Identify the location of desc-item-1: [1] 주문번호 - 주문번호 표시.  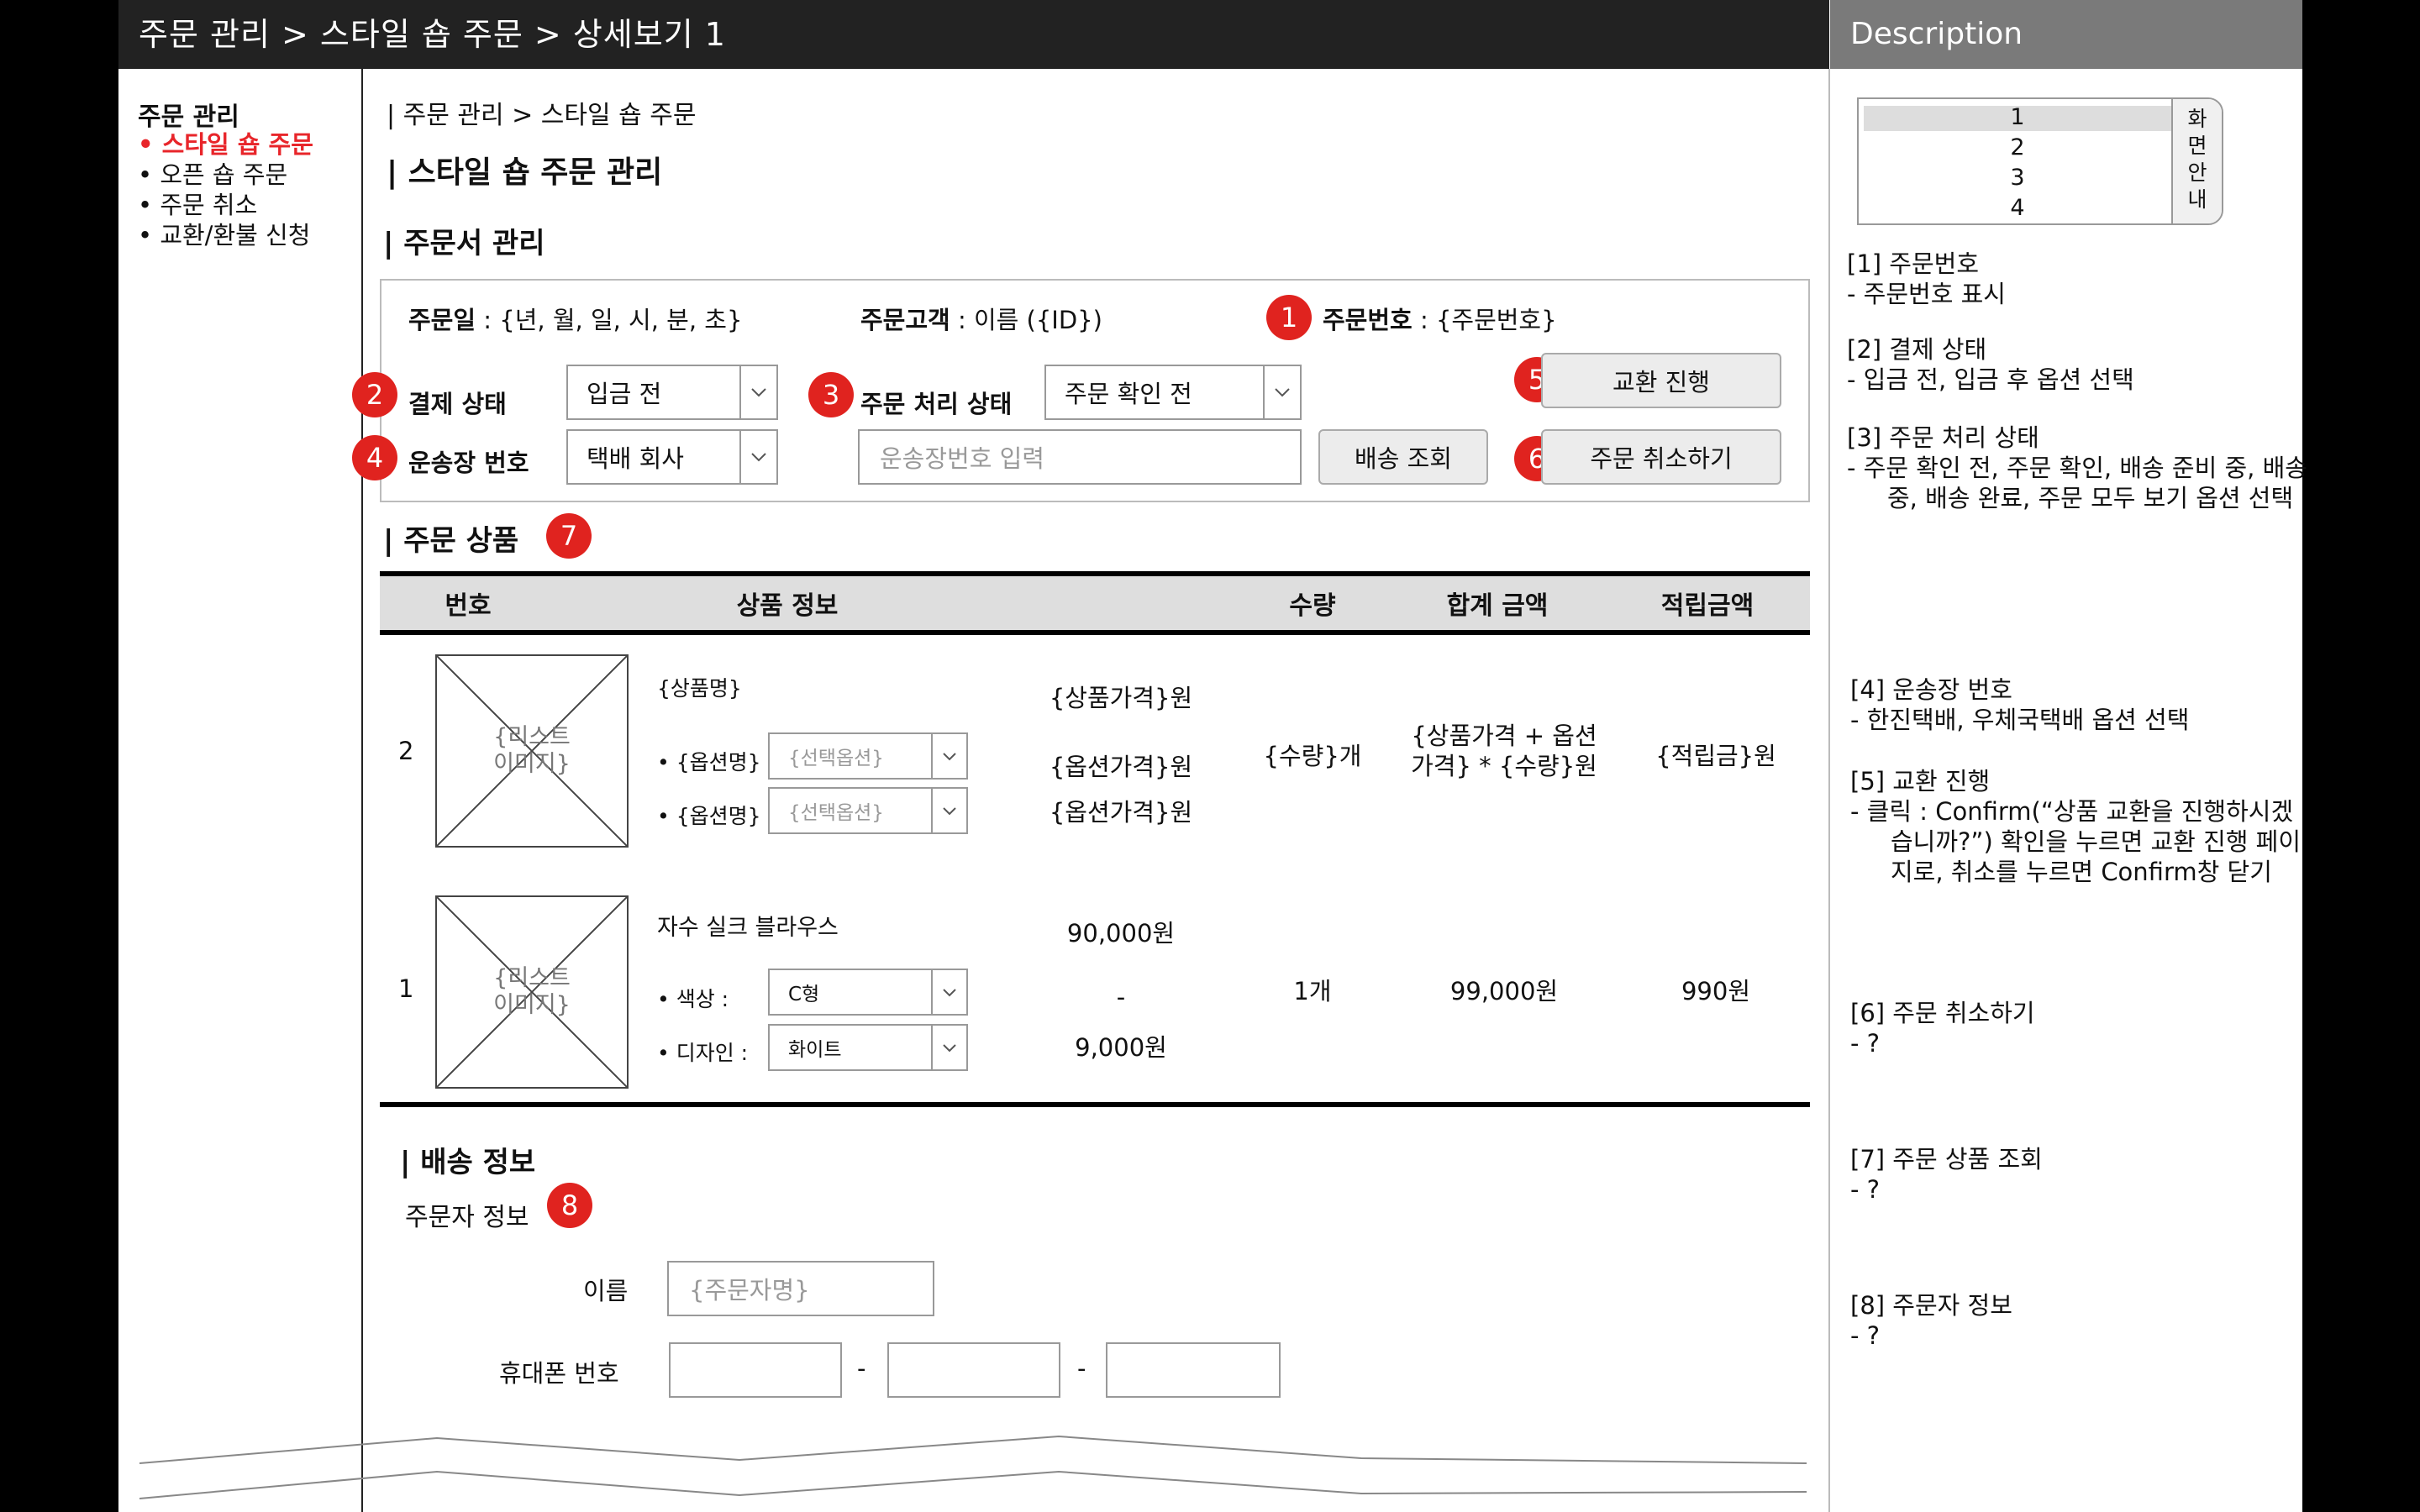
(2077, 279).